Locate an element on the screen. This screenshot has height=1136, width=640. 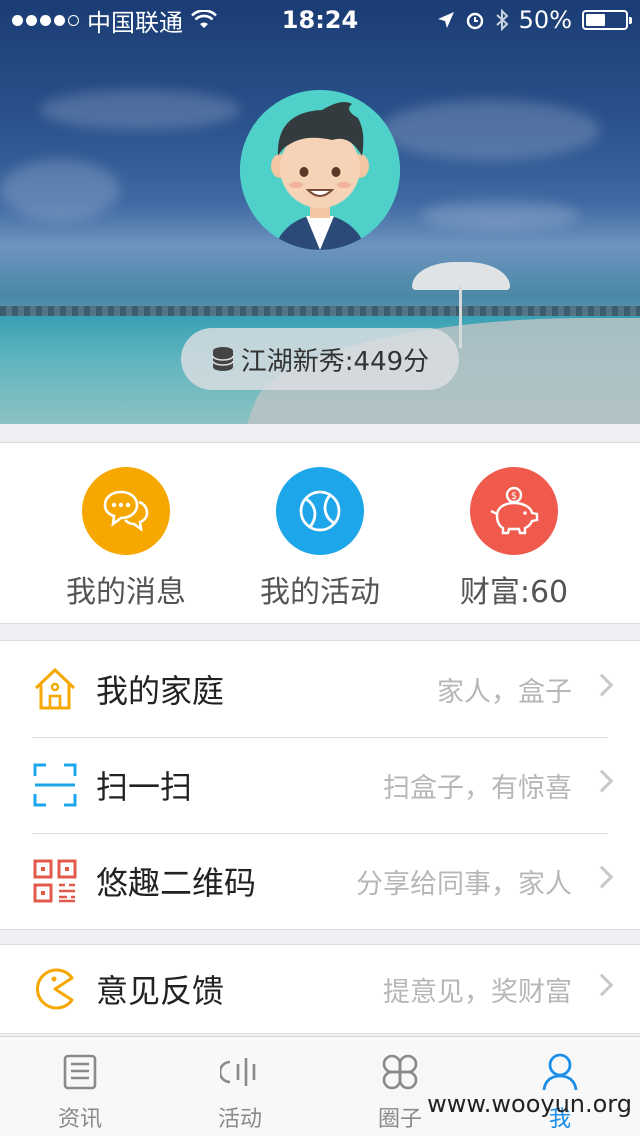
watermark: www.wooyun.org is located at coordinates (529, 1104).